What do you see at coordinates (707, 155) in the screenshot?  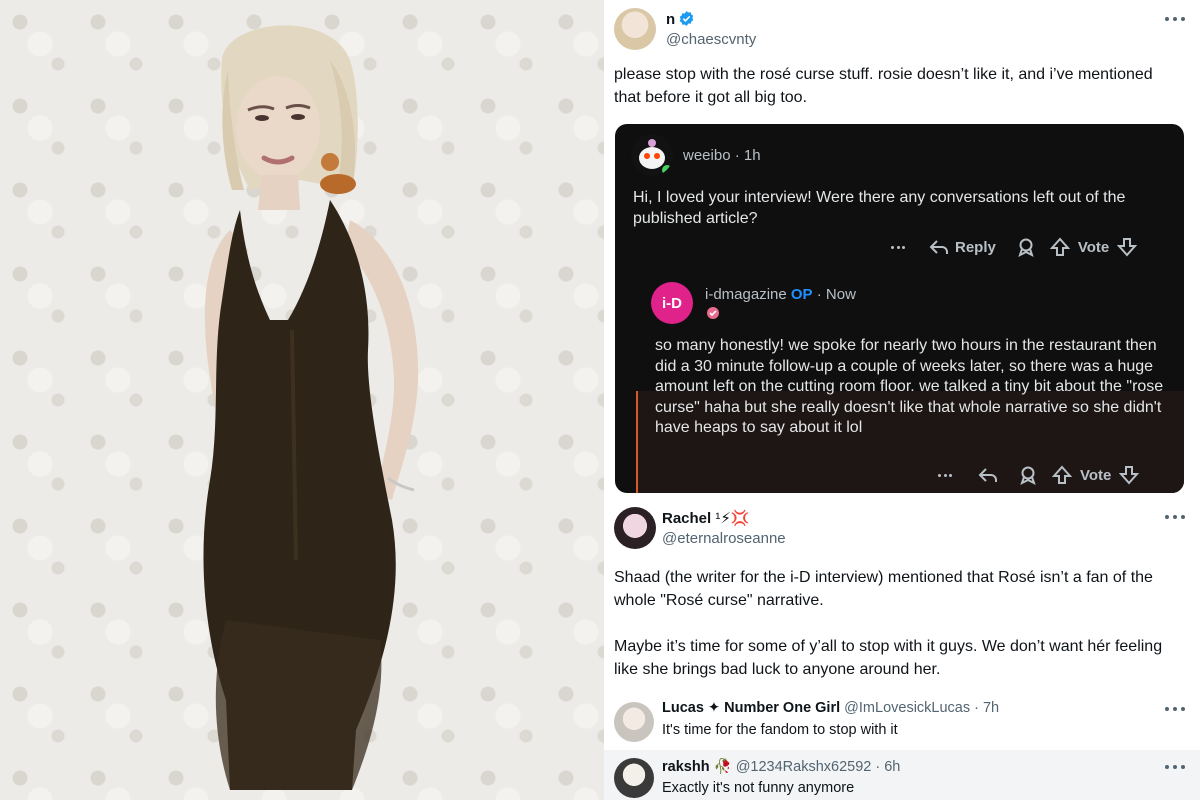 I see `reddit-username: weeibo` at bounding box center [707, 155].